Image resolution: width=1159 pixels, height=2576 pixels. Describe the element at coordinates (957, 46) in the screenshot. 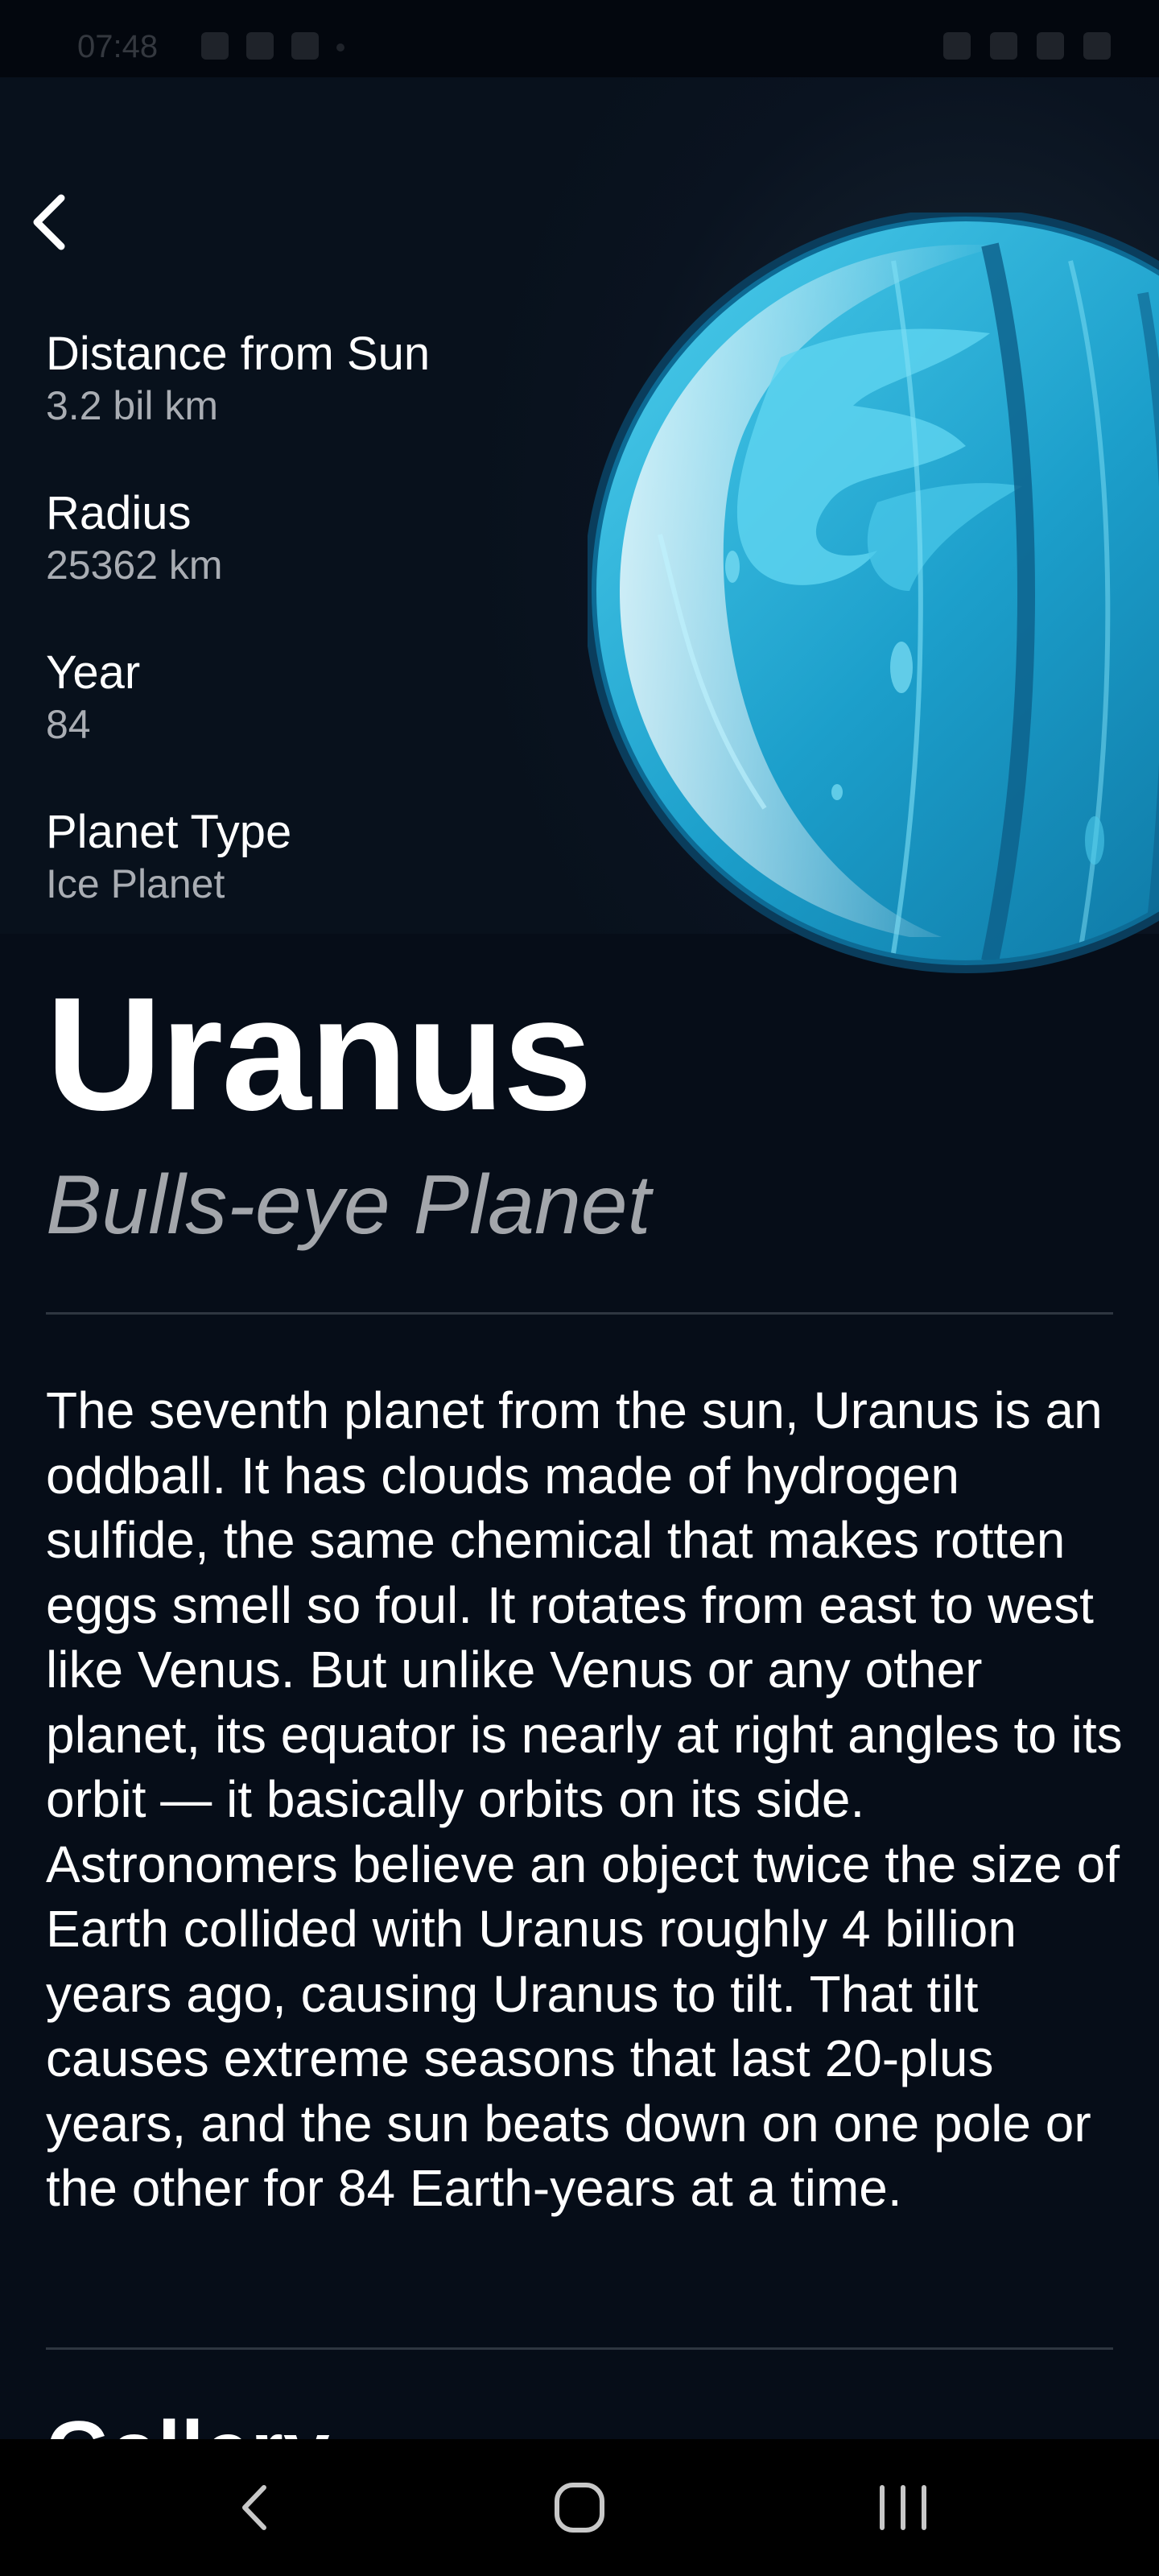

I see `alarm-icon` at that location.